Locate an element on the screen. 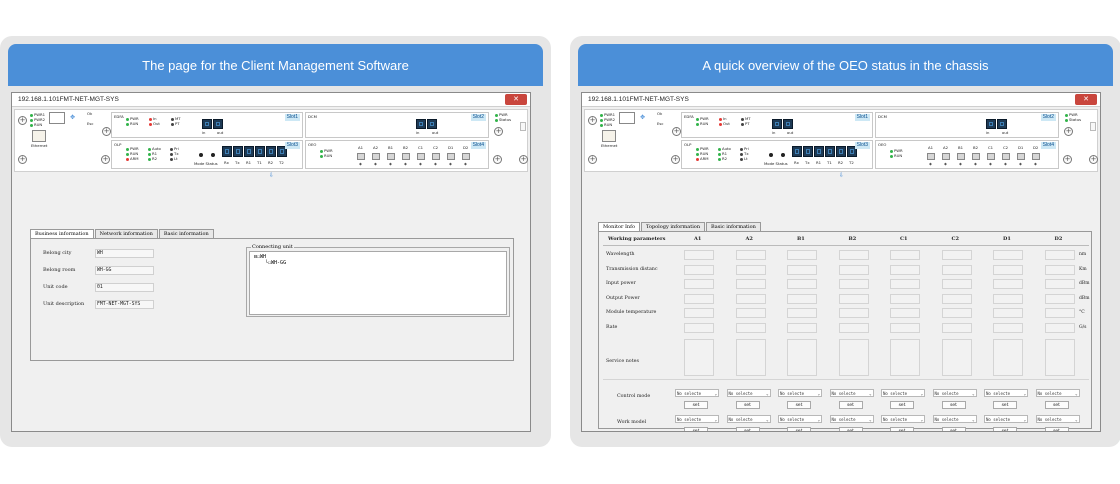  service-notes-B1 is located at coordinates (802, 357).